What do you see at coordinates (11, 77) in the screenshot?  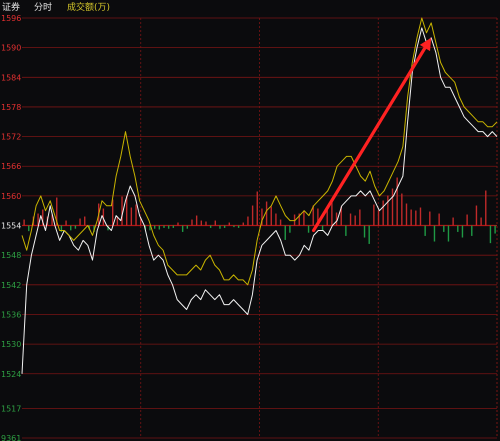 I see `y-tick-label: 1584` at bounding box center [11, 77].